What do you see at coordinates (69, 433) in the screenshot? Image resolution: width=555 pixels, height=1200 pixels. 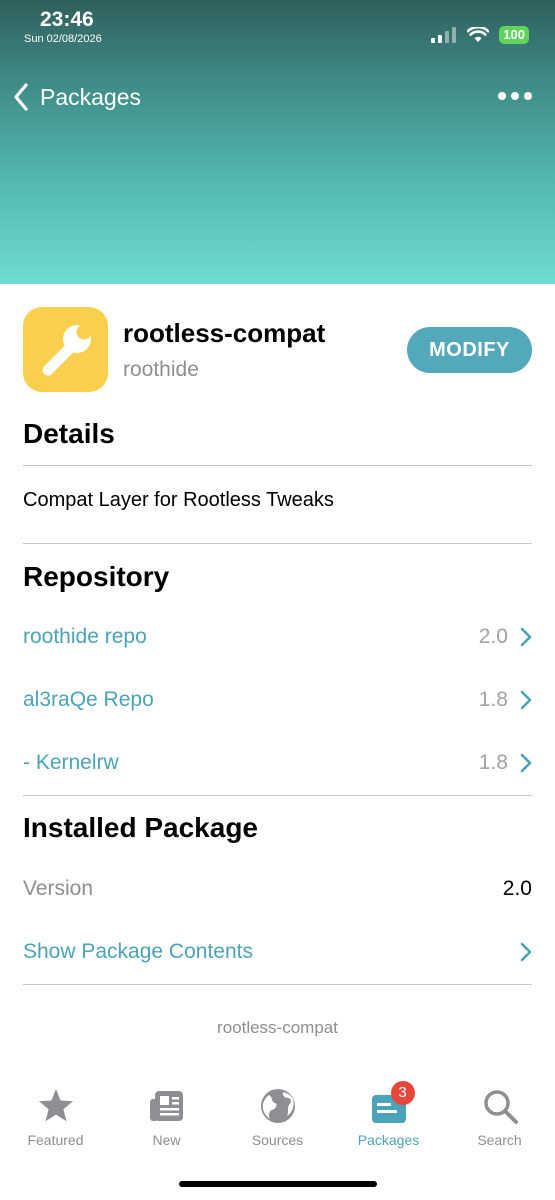 I see `details-heading: Details` at bounding box center [69, 433].